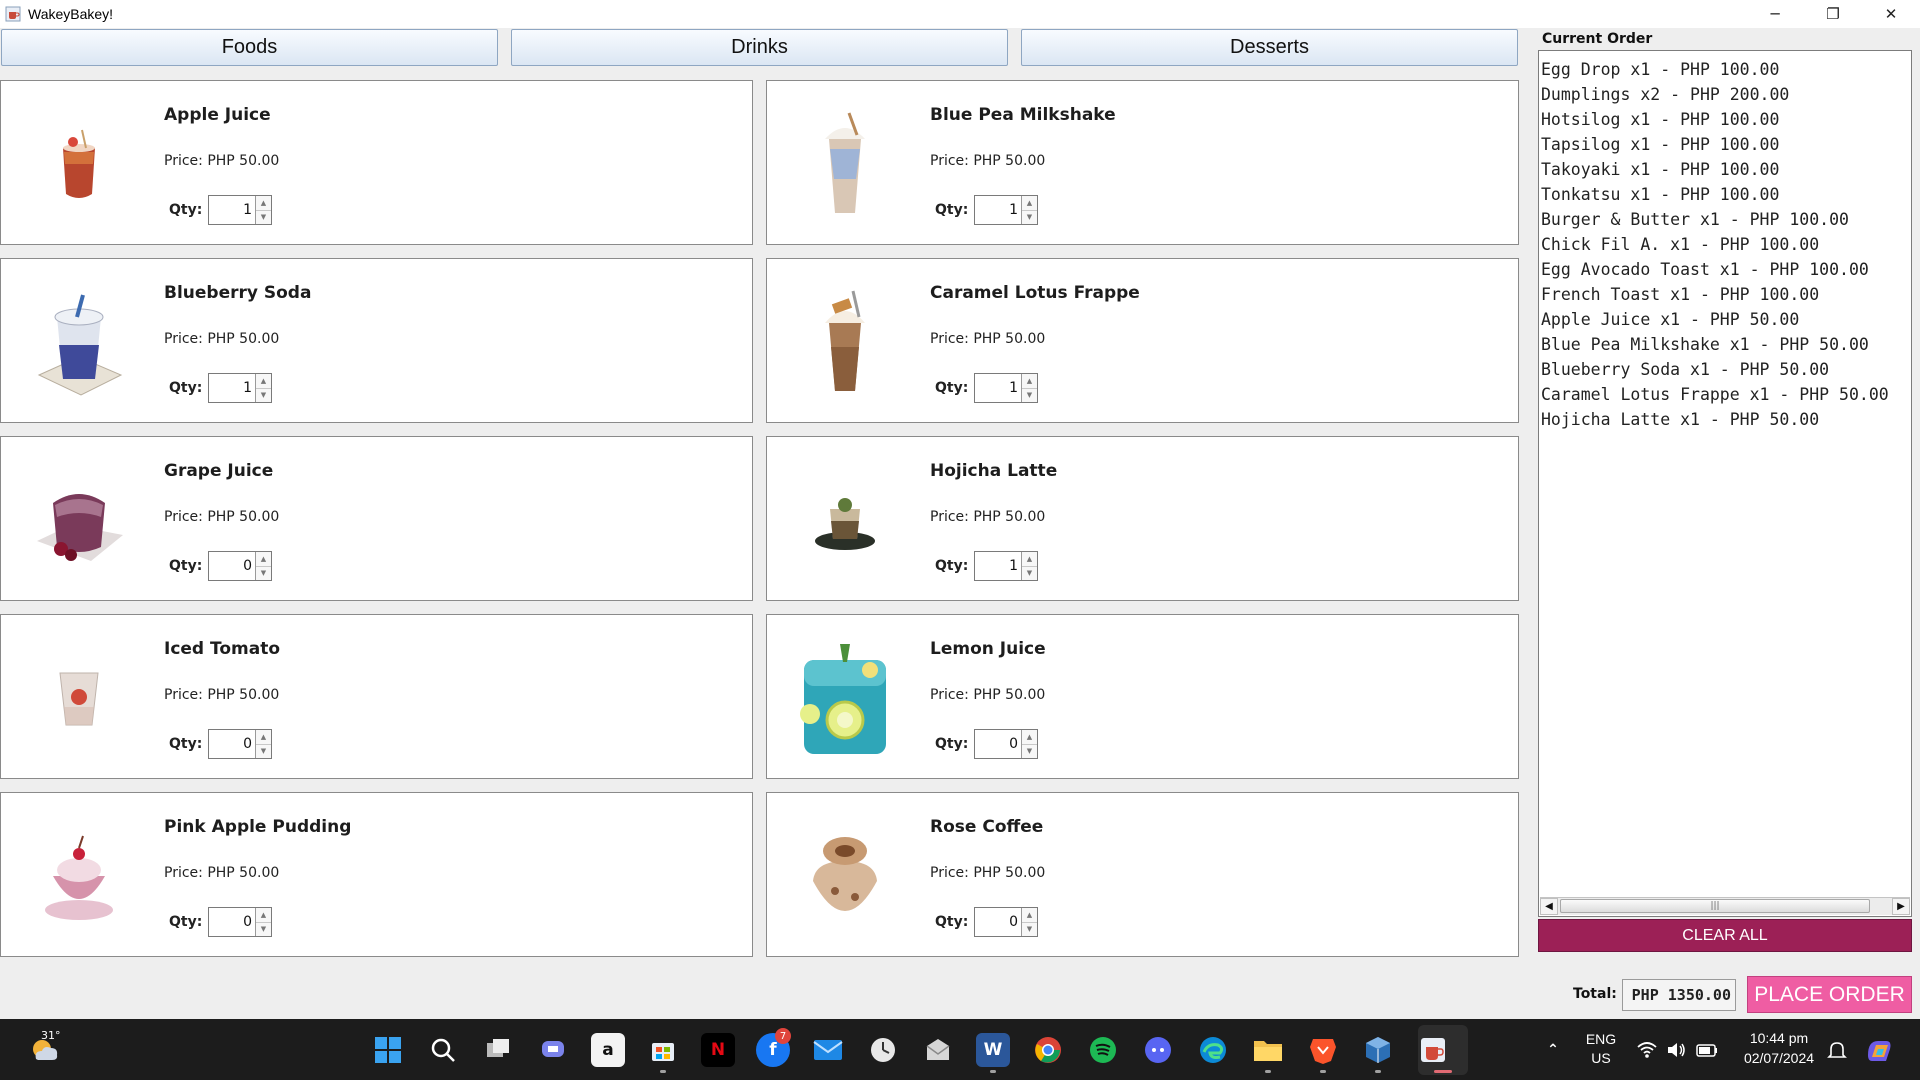 This screenshot has width=1920, height=1080. I want to click on order-line: Egg Drop x1 - PHP 100.00, so click(1660, 69).